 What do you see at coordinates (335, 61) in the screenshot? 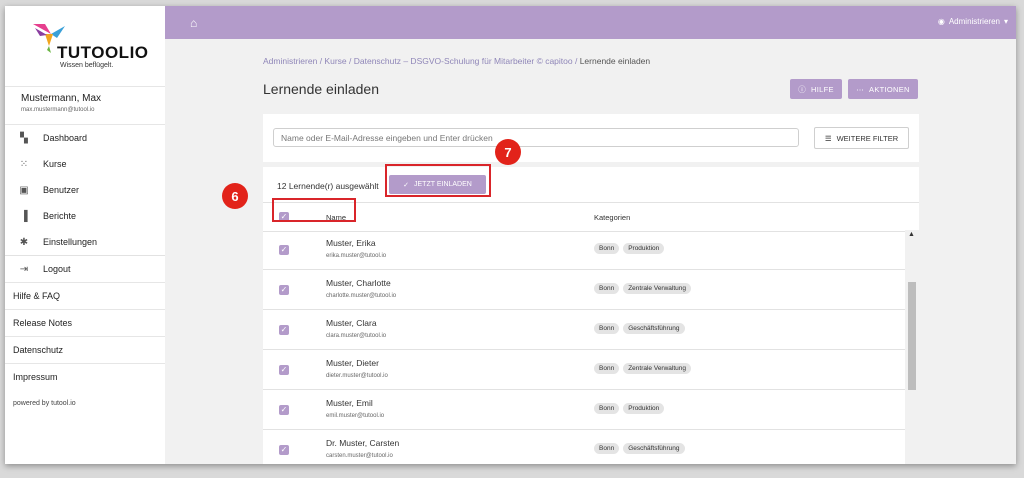
I see `breadcrumb-kurse: Kurse` at bounding box center [335, 61].